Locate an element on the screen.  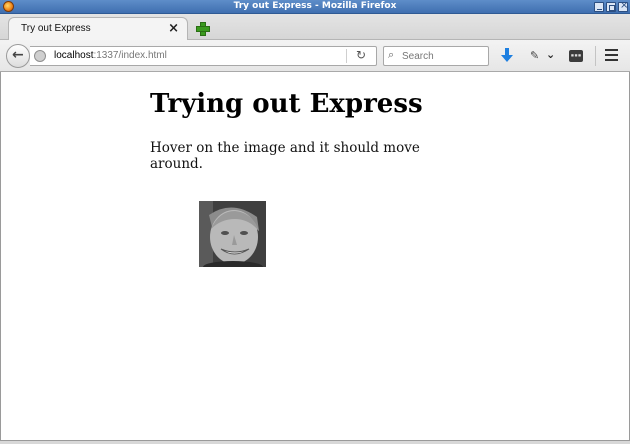
site-identity-globe-icon is located at coordinates (40, 56).